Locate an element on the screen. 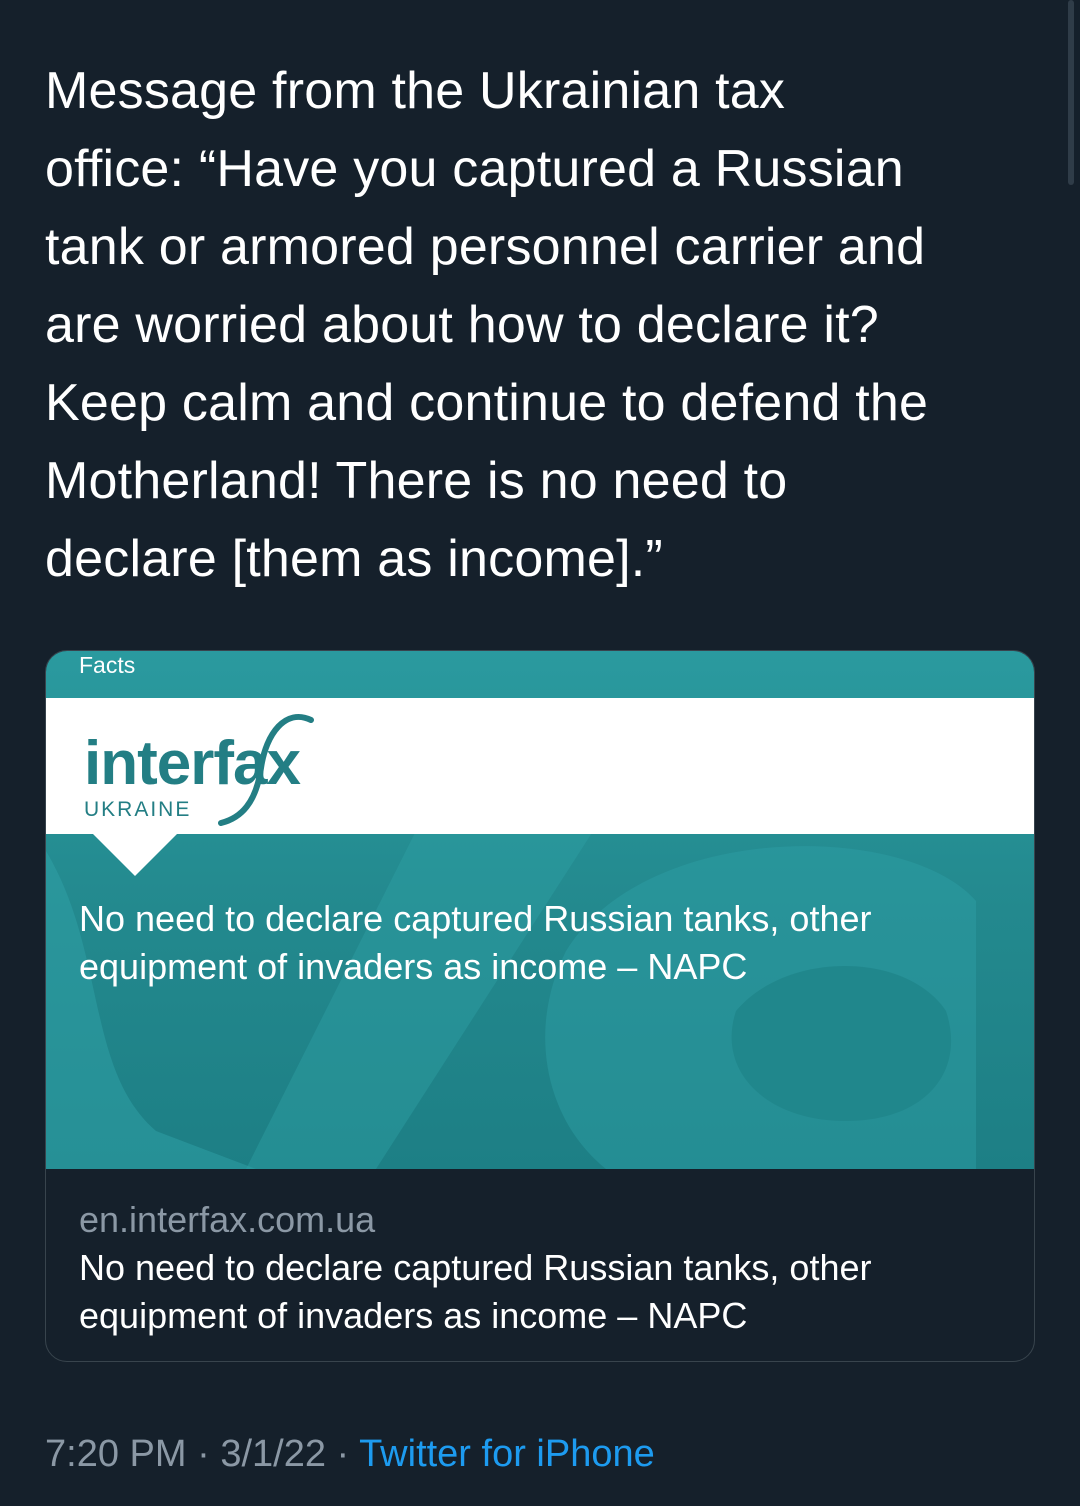  facts-label: Facts is located at coordinates (107, 665).